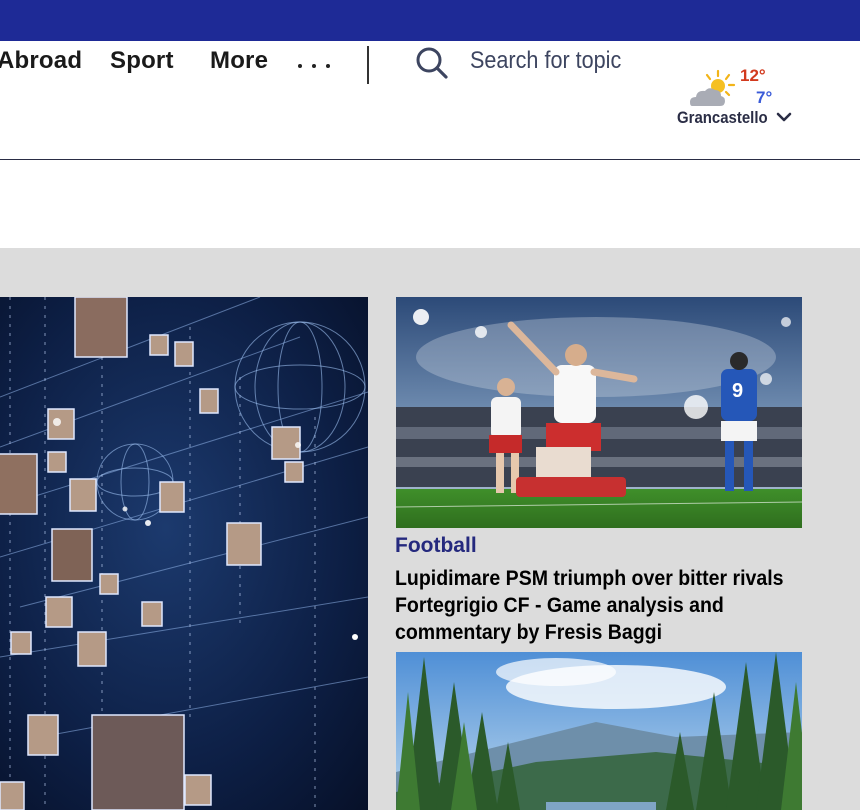  I want to click on temperature-low: 7°, so click(764, 97).